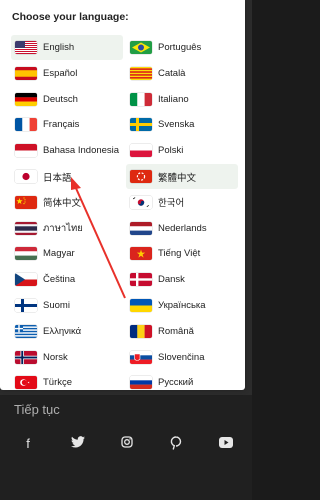 The width and height of the screenshot is (320, 500). What do you see at coordinates (172, 73) in the screenshot?
I see `language-label: Català` at bounding box center [172, 73].